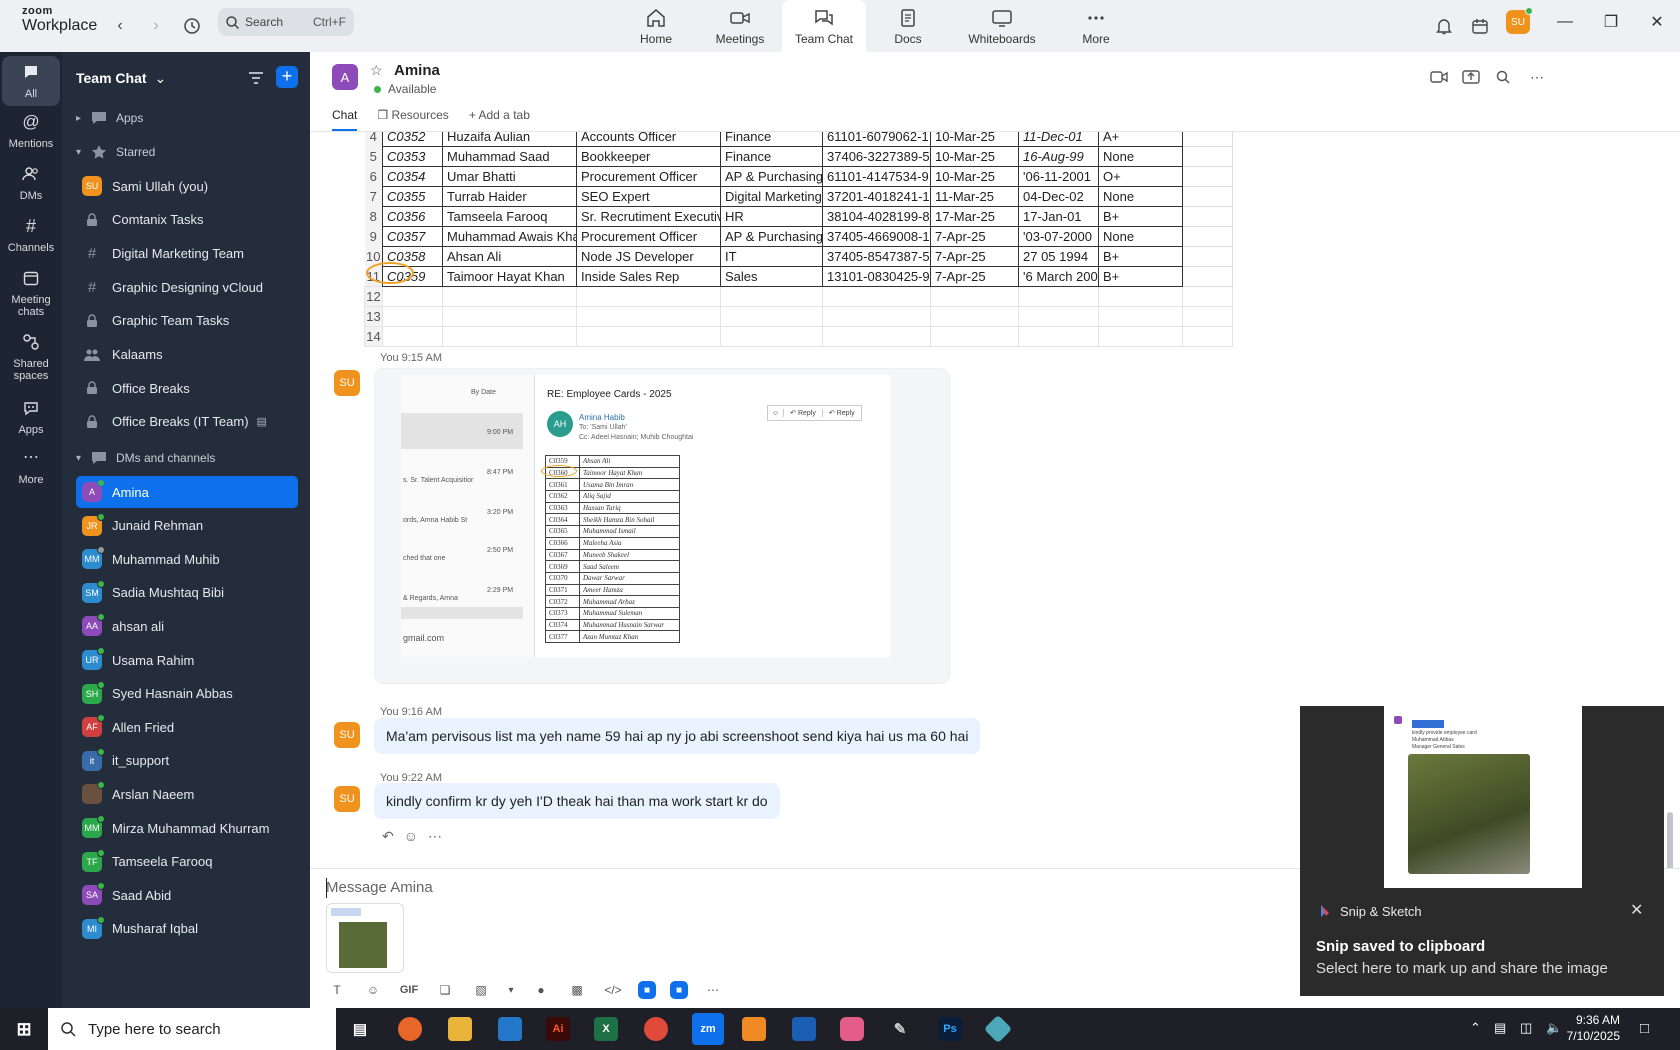  What do you see at coordinates (360, 1029) in the screenshot?
I see `task-view-icon: ▤` at bounding box center [360, 1029].